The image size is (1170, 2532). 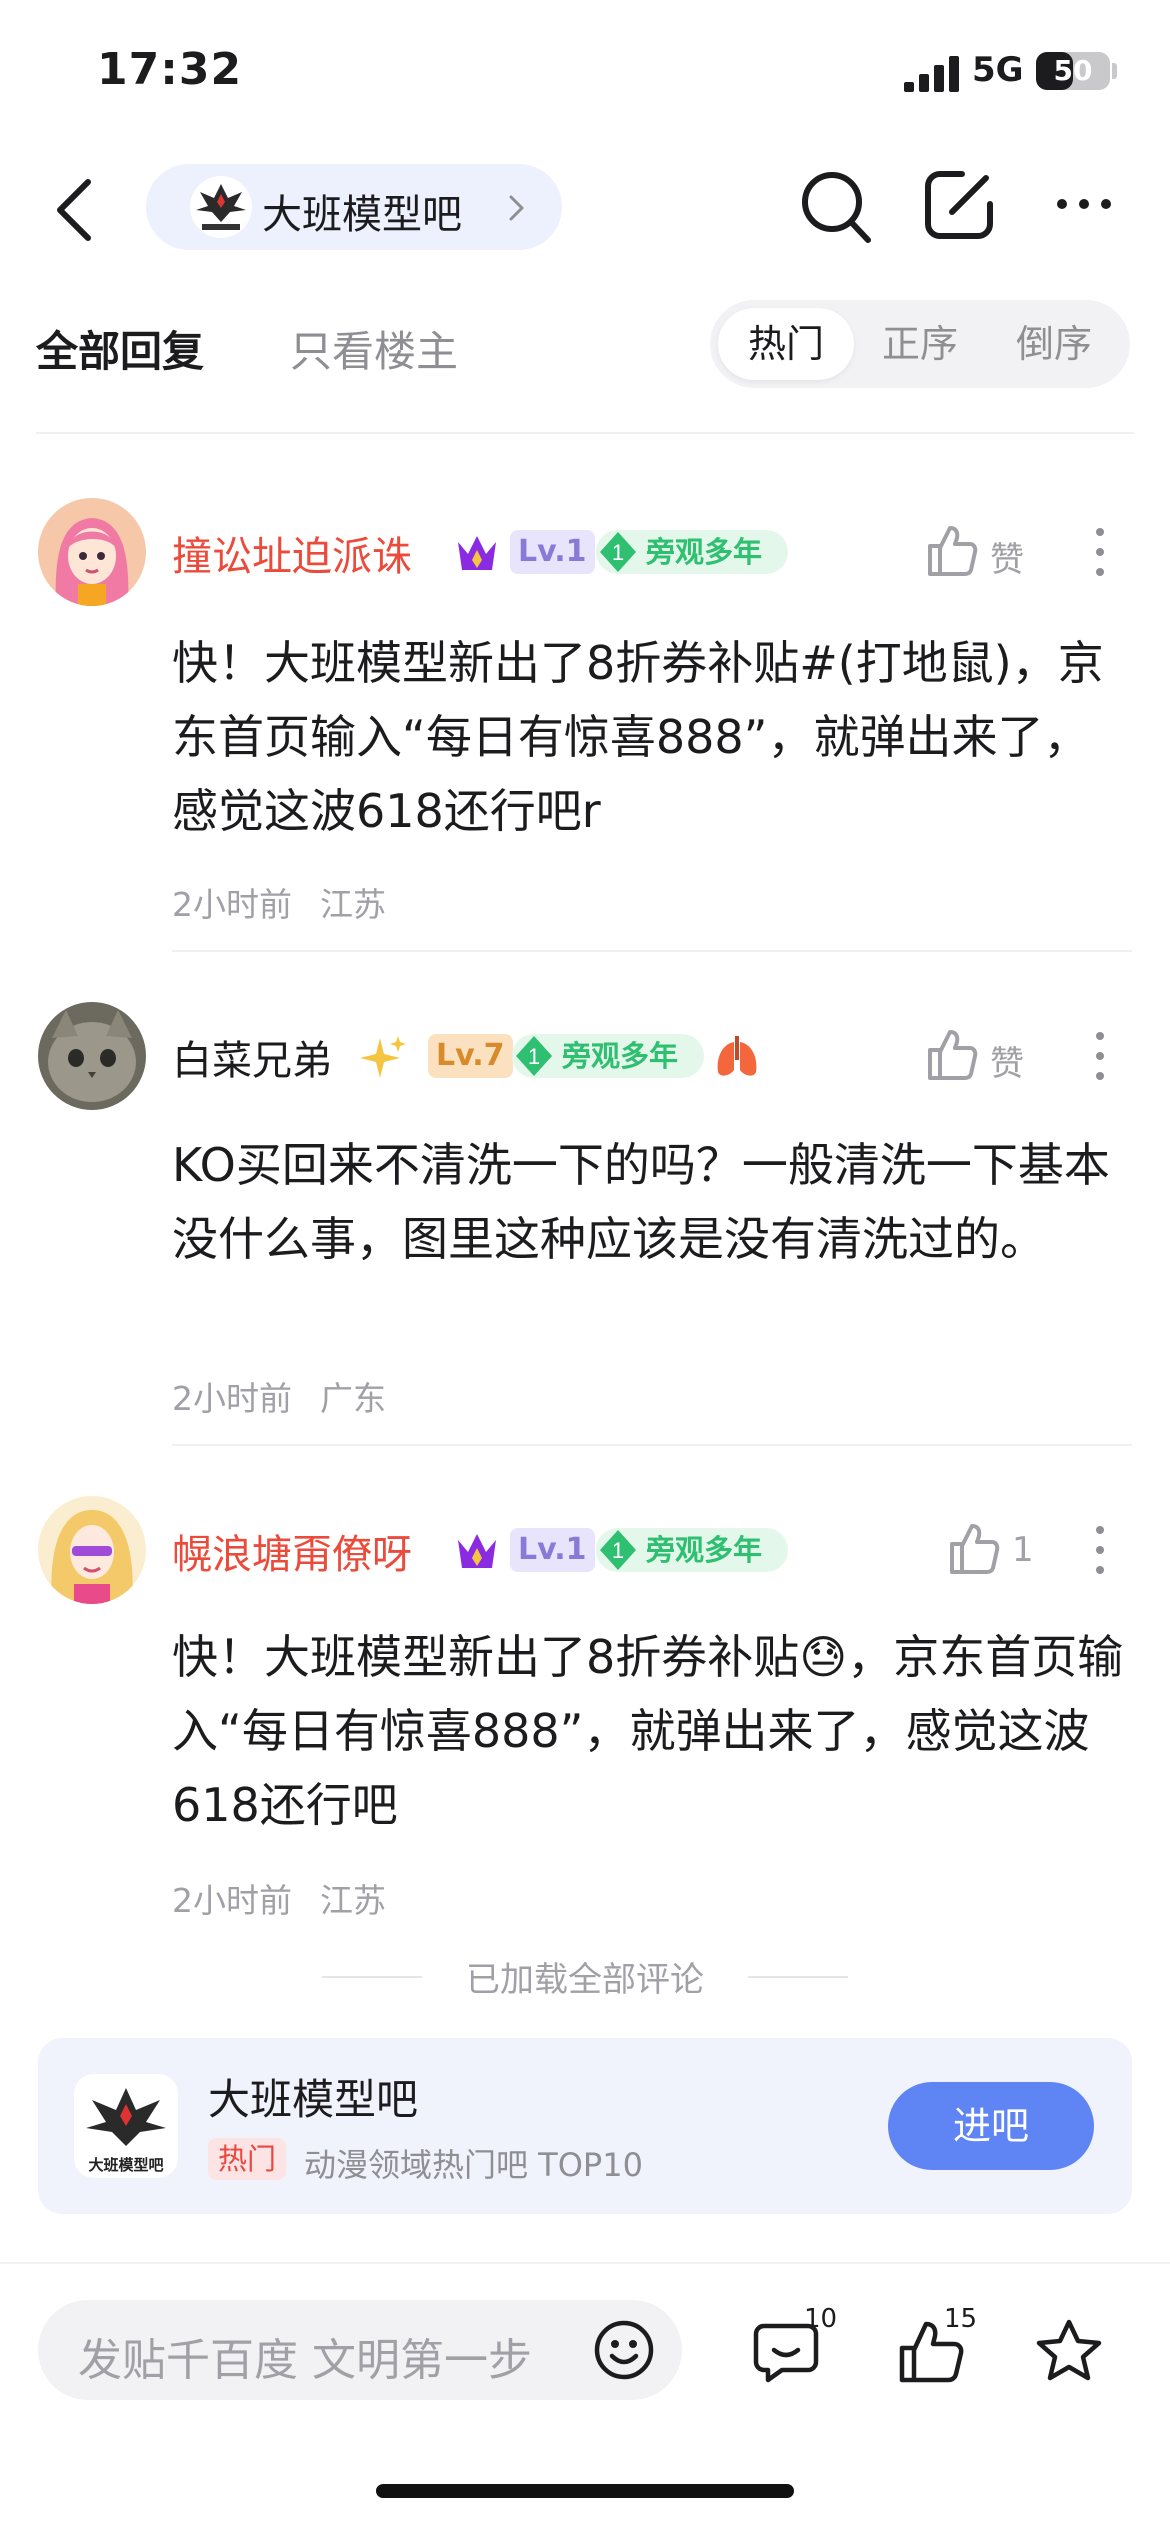 I want to click on reply-input: 发贴千百度 文明第一步, so click(x=360, y=2350).